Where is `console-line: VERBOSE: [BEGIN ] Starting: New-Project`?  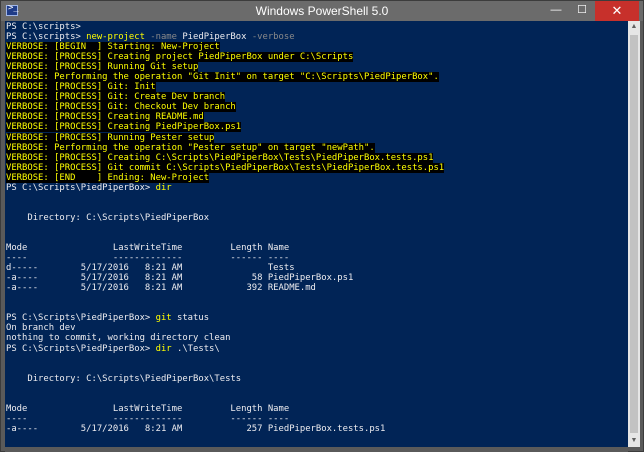 console-line: VERBOSE: [BEGIN ] Starting: New-Project is located at coordinates (225, 47).